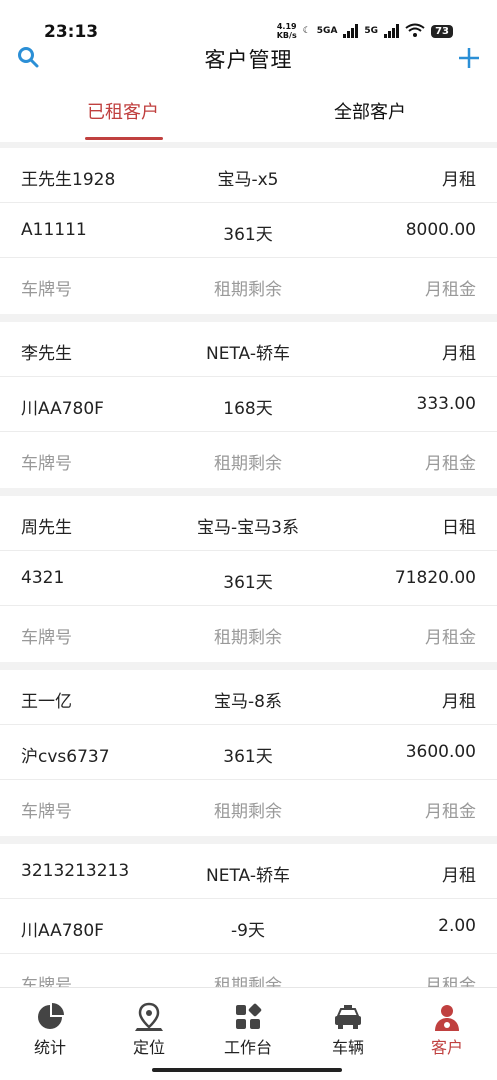  I want to click on tab-all-customers: 全部客户, so click(370, 111).